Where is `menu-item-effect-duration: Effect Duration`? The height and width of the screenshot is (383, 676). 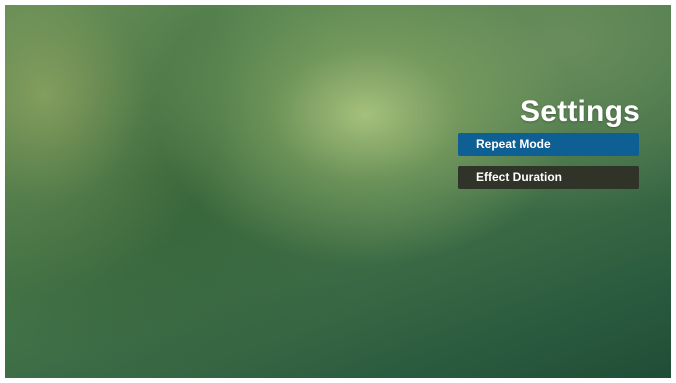 menu-item-effect-duration: Effect Duration is located at coordinates (548, 177).